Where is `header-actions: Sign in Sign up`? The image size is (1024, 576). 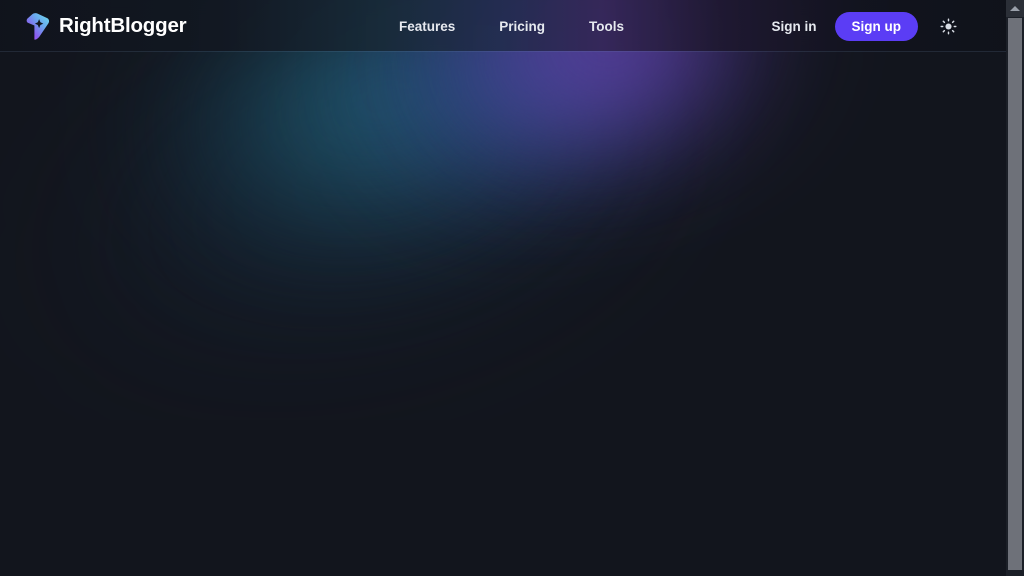 header-actions: Sign in Sign up is located at coordinates (865, 26).